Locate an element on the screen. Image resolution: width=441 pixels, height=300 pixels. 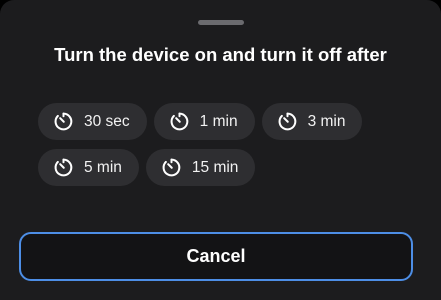
drag-handle is located at coordinates (221, 22).